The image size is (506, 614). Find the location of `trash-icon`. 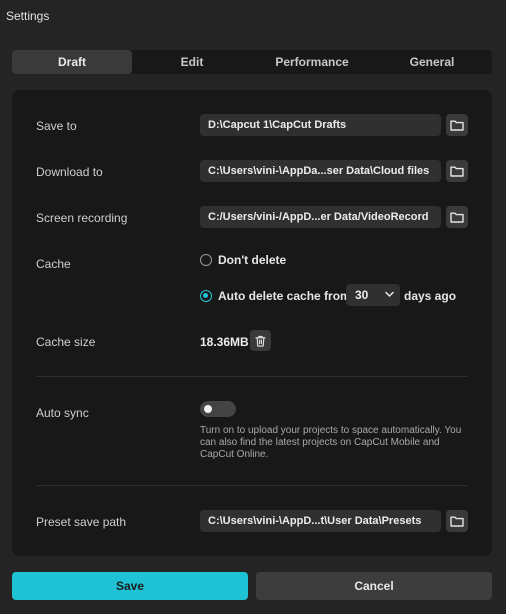

trash-icon is located at coordinates (260, 341).